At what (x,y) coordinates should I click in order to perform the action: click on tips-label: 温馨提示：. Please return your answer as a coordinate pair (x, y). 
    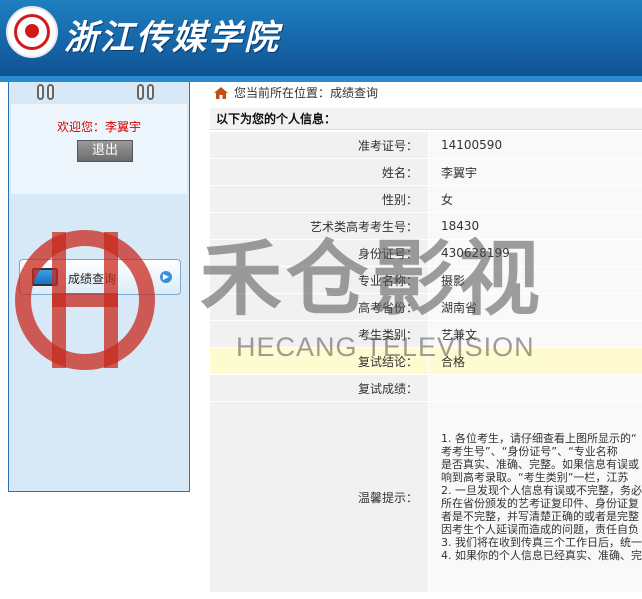
    Looking at the image, I should click on (319, 497).